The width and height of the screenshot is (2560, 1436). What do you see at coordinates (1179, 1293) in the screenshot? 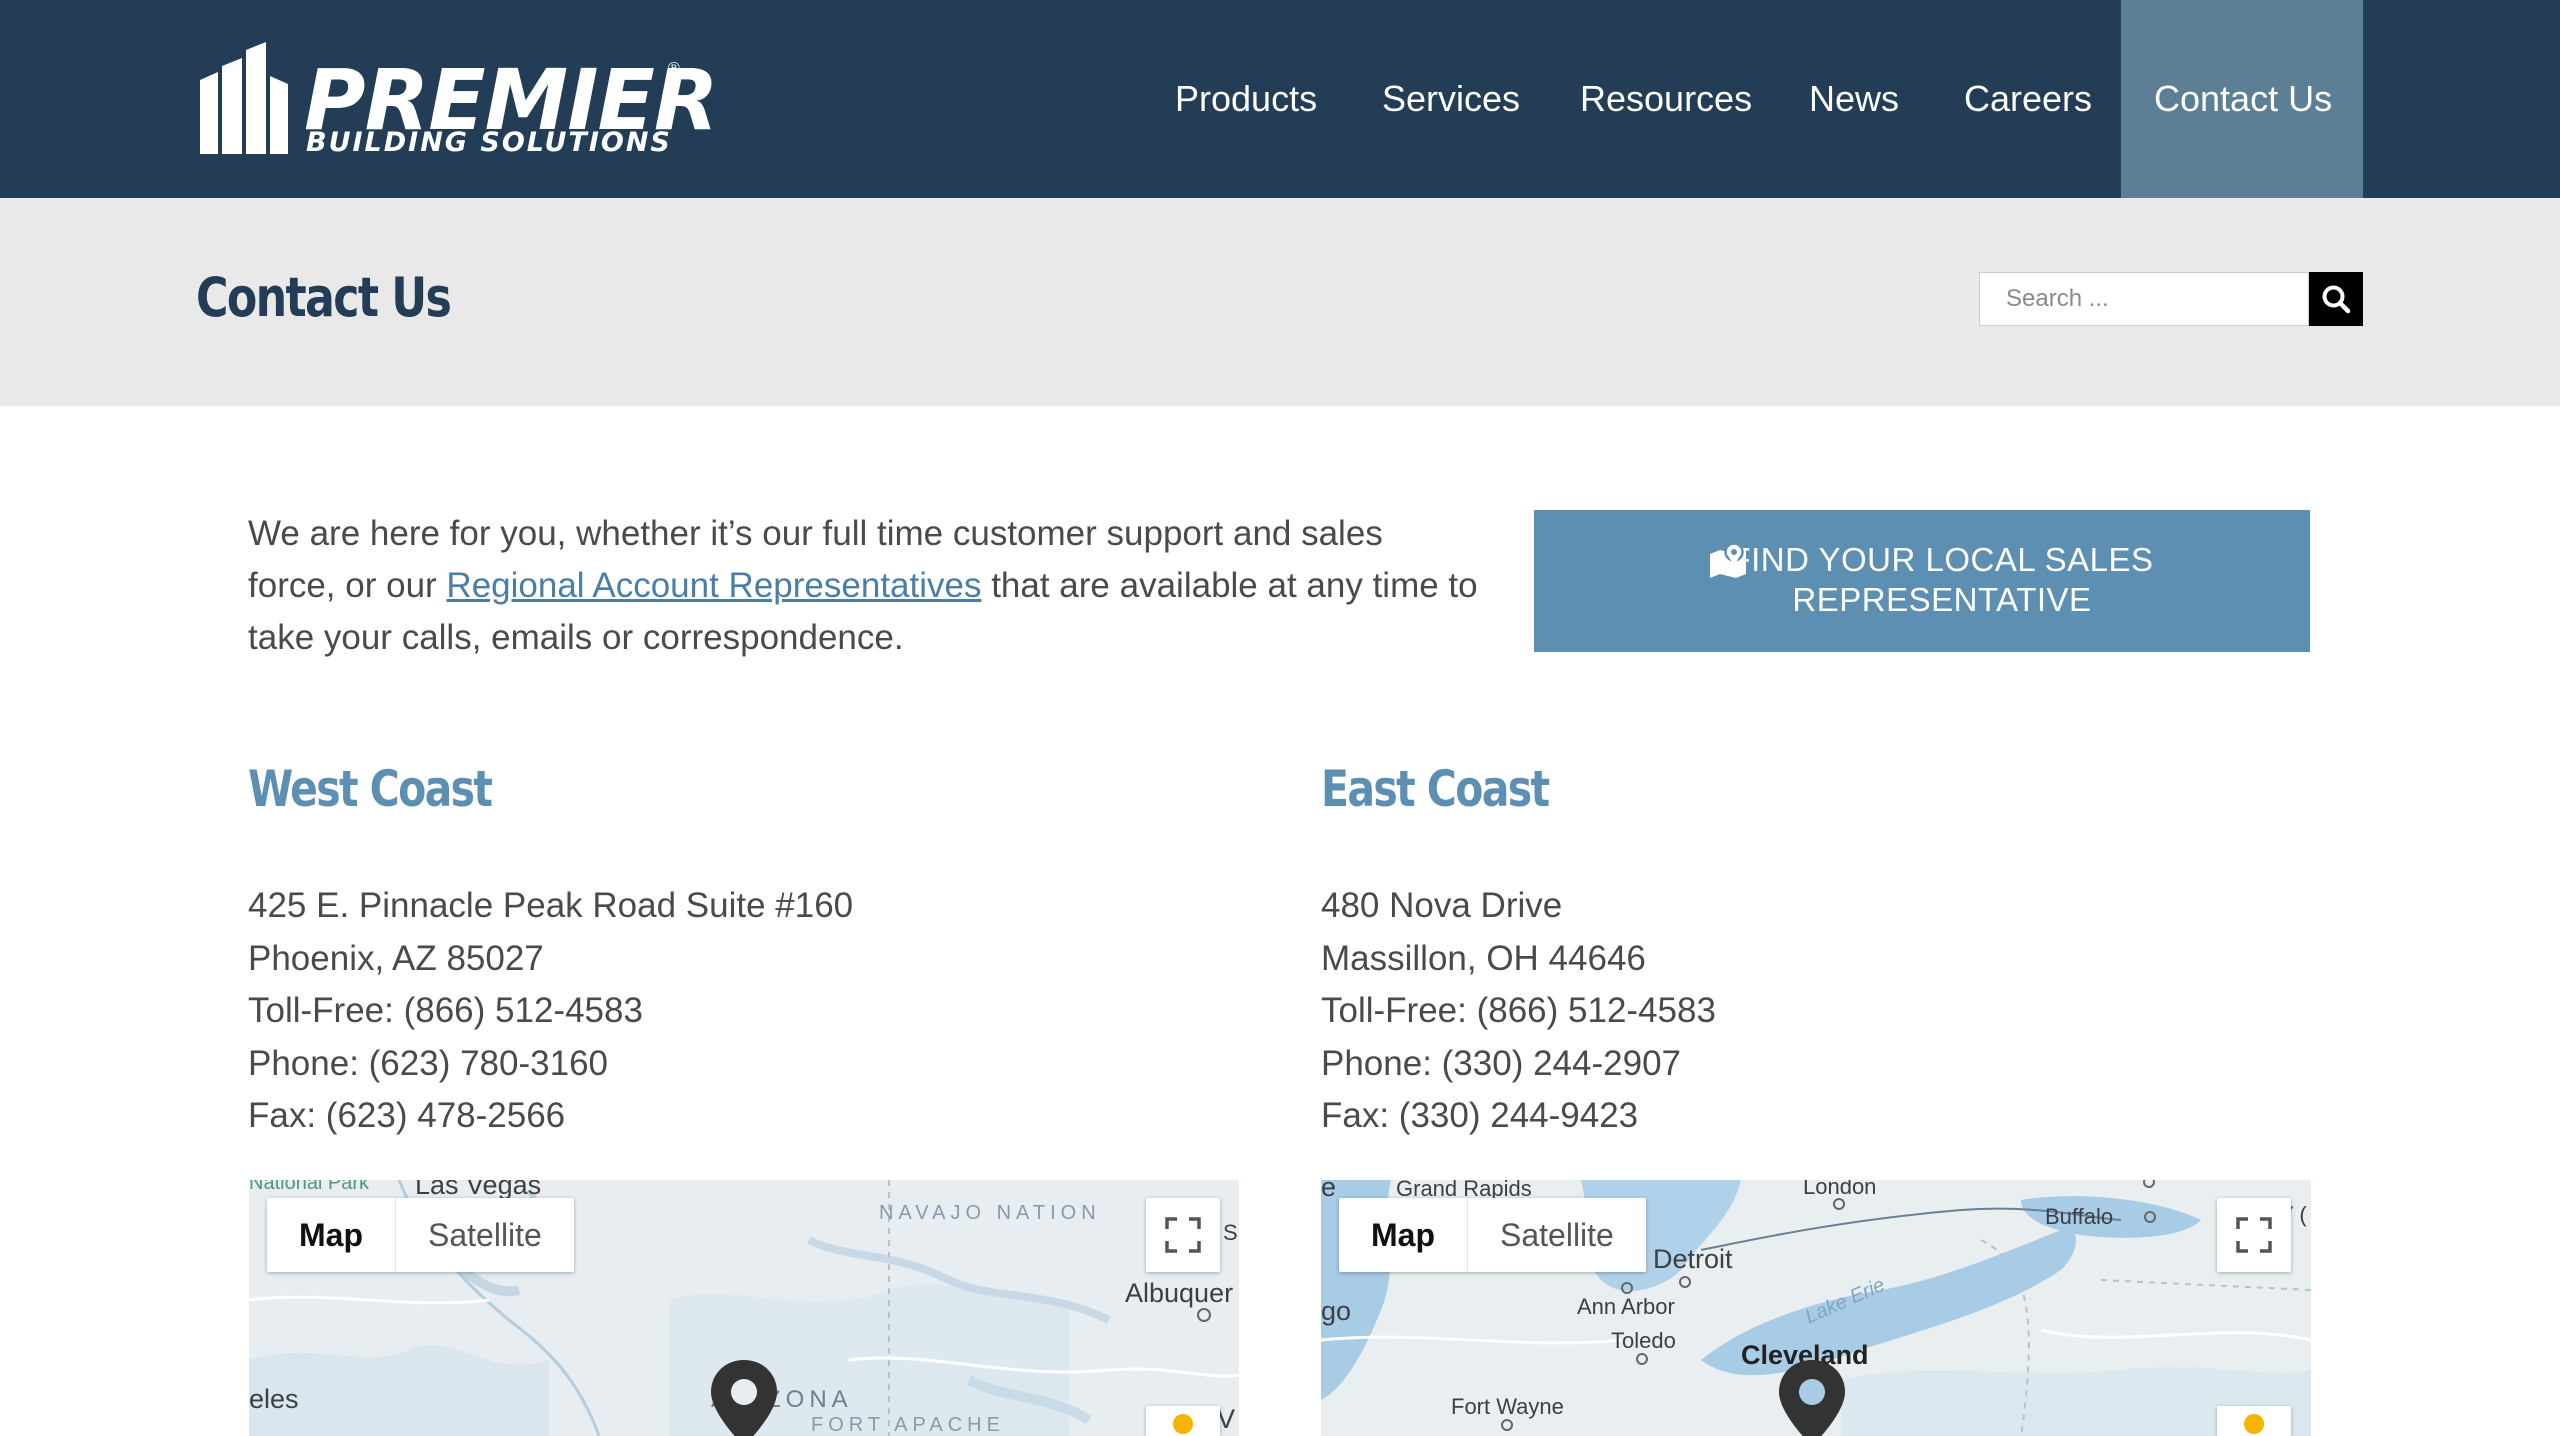
I see `map-label-albuquerque: Albuquer` at bounding box center [1179, 1293].